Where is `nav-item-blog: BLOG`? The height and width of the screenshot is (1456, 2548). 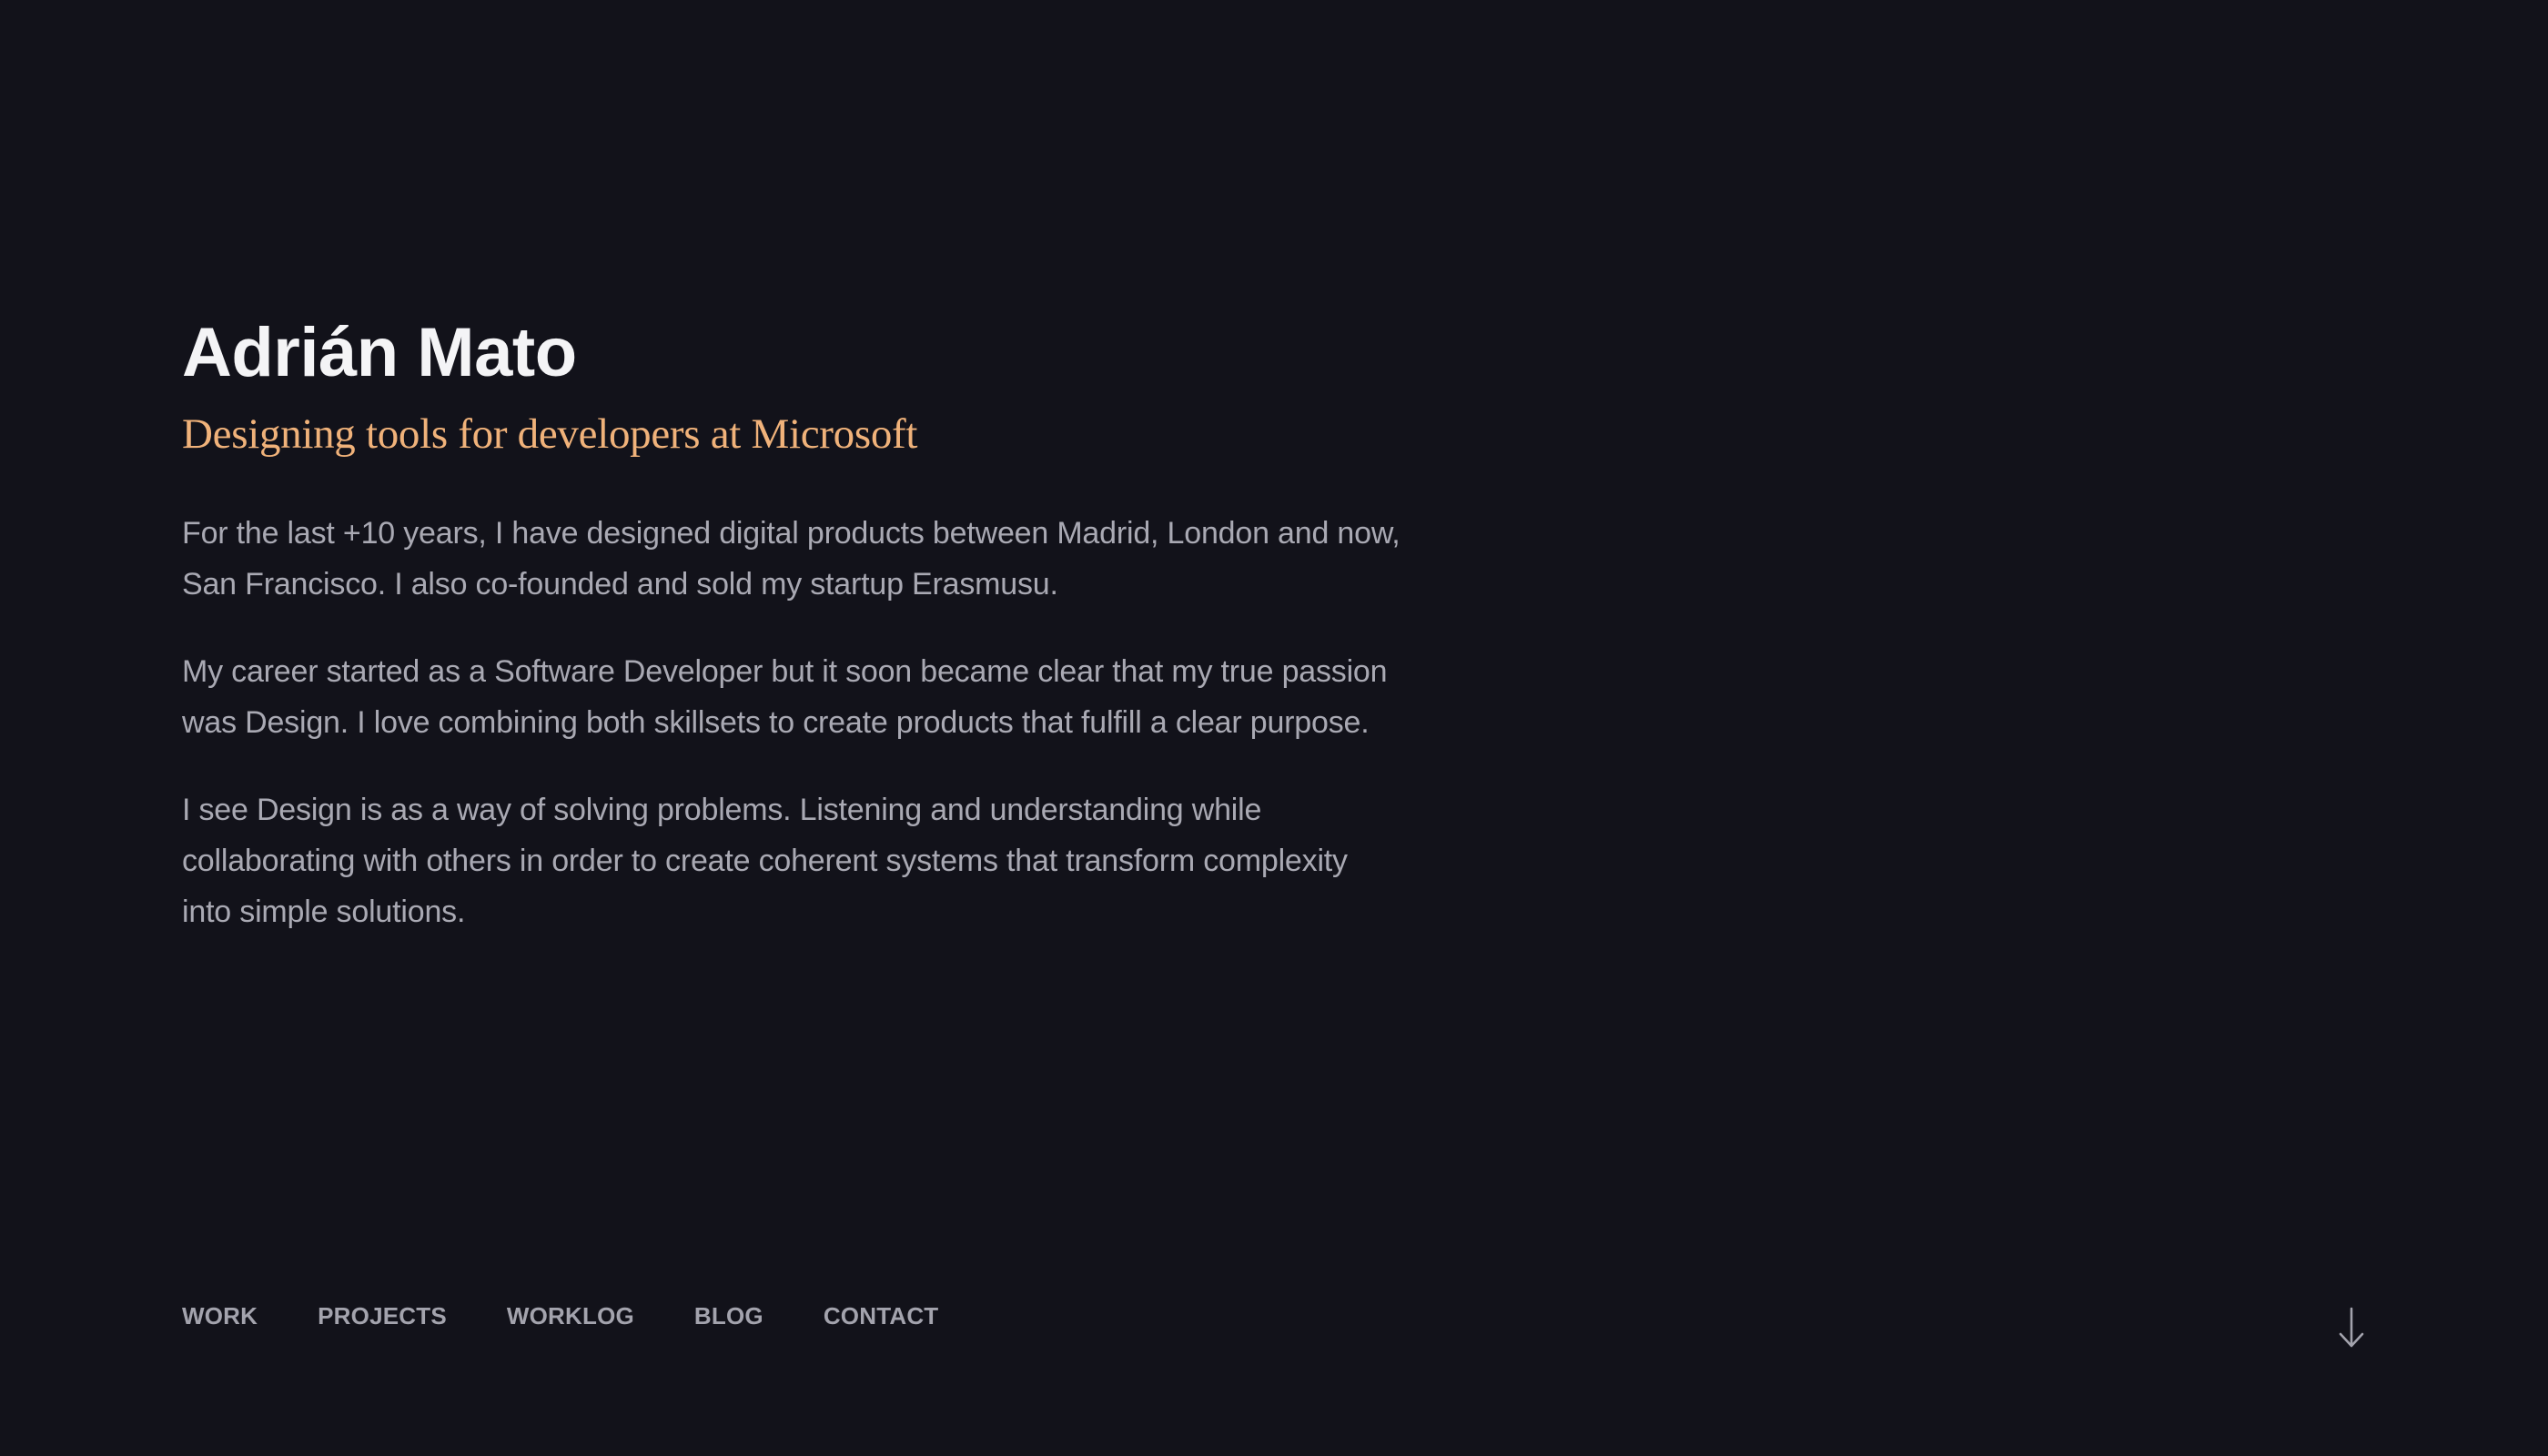
nav-item-blog: BLOG is located at coordinates (729, 1316).